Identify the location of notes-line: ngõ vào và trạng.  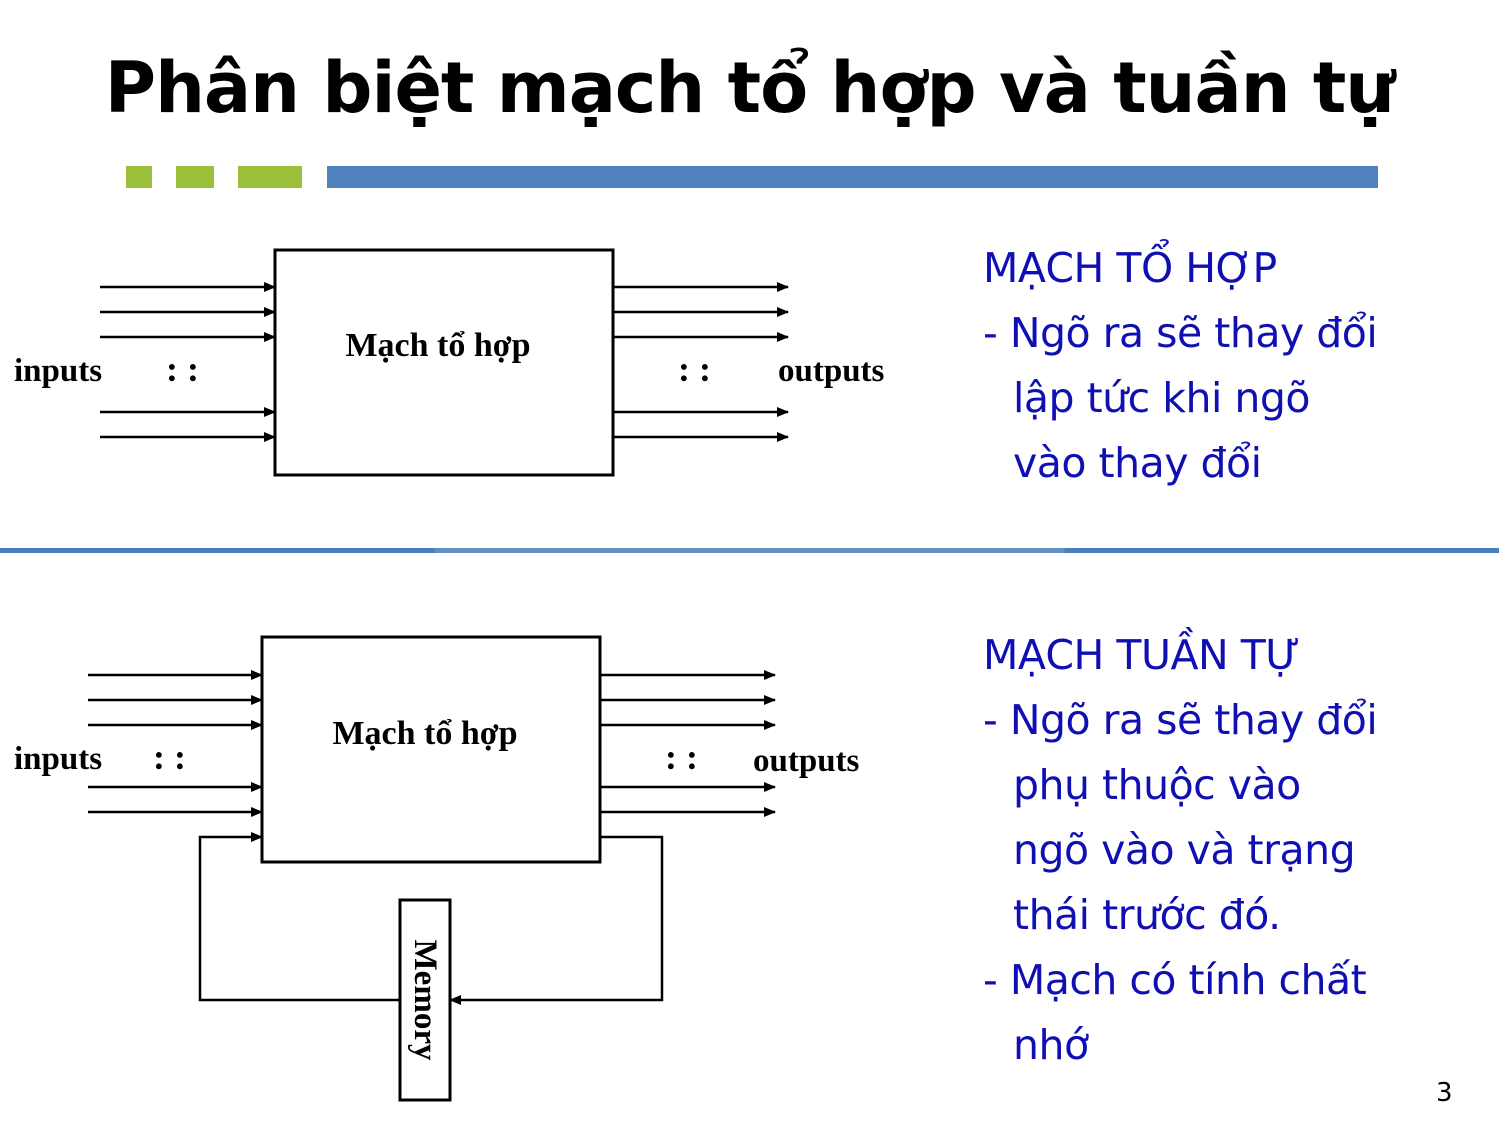
(1184, 850).